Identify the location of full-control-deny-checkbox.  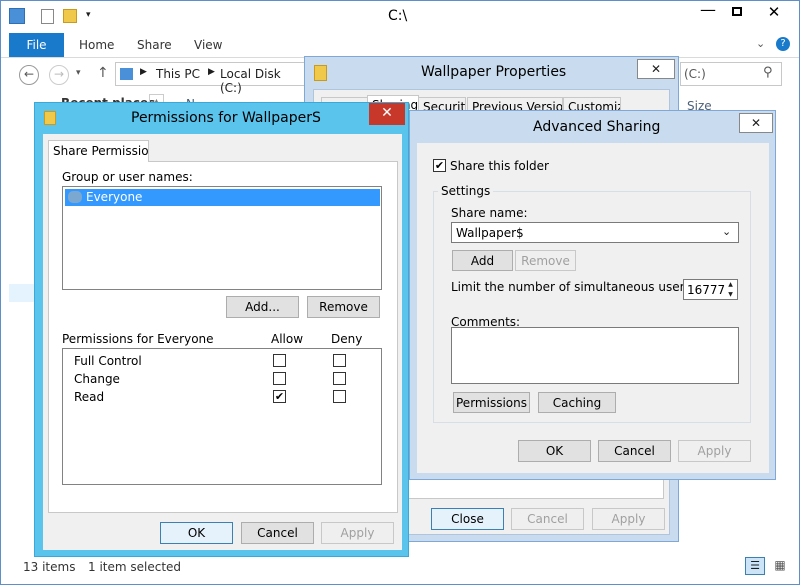
(339, 360).